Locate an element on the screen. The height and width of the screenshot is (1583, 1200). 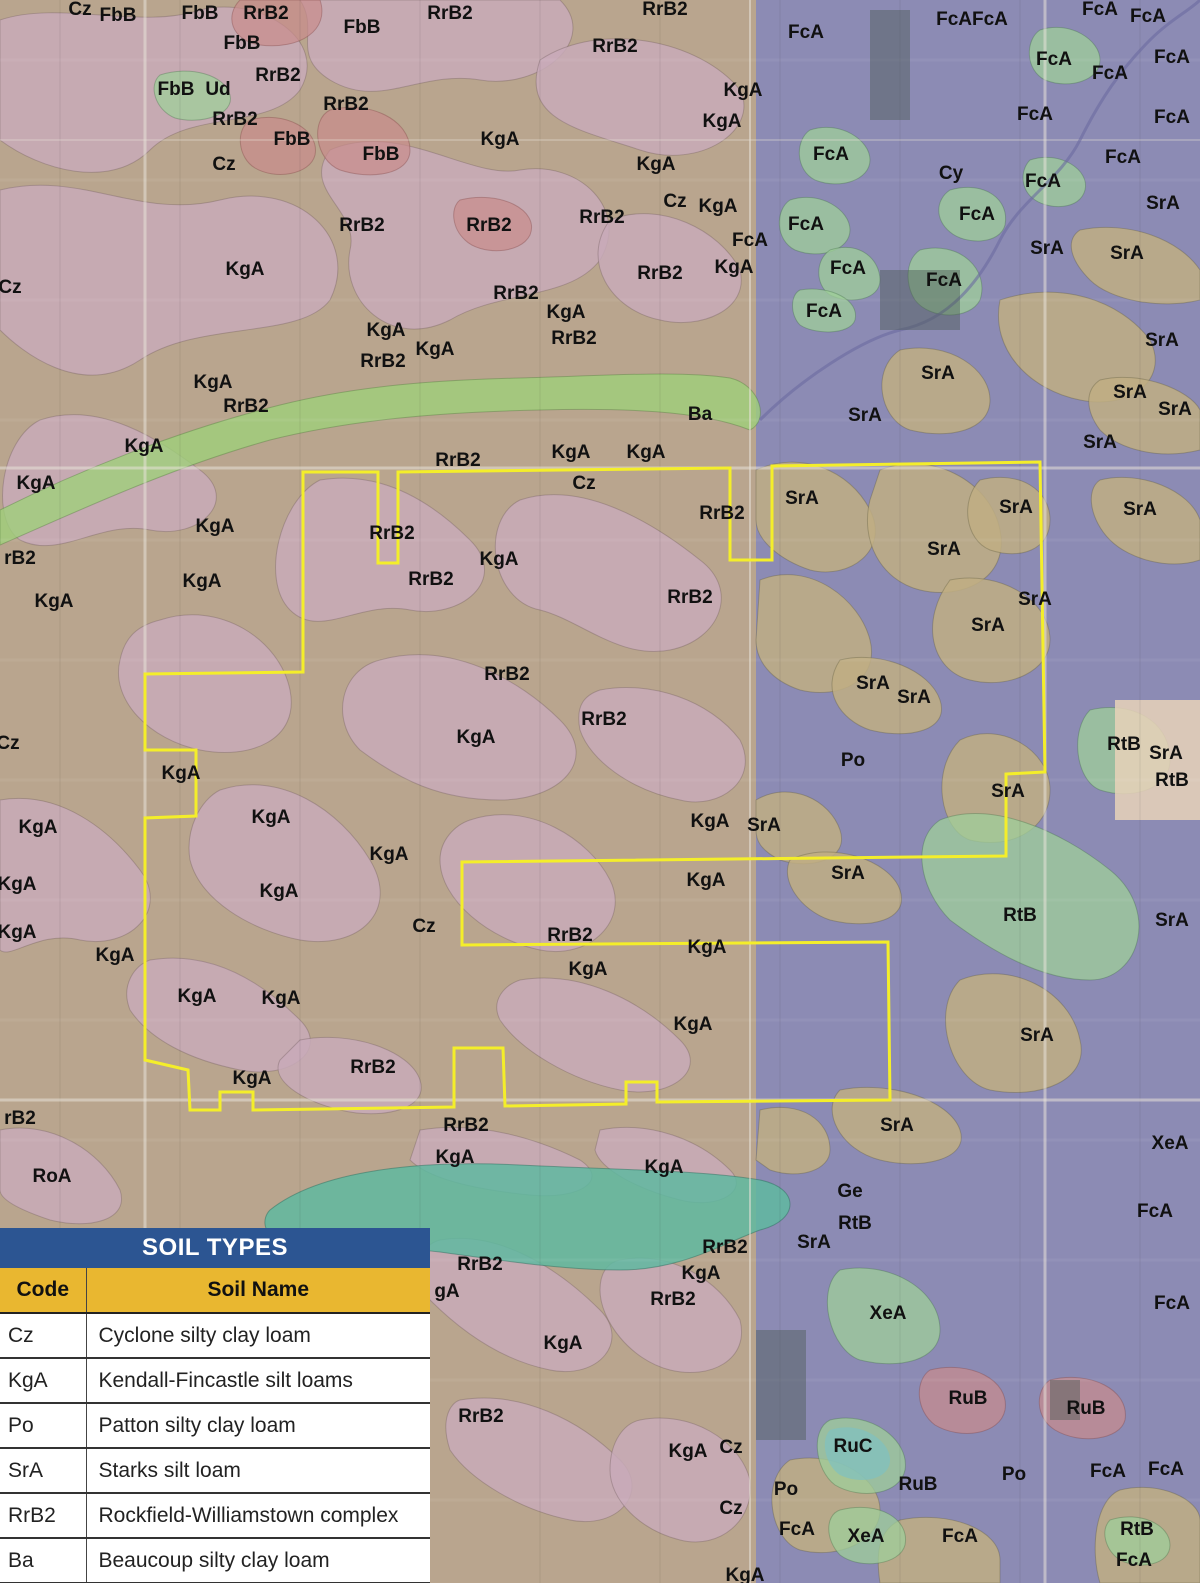
legend-code: SrA is located at coordinates (43, 1471).